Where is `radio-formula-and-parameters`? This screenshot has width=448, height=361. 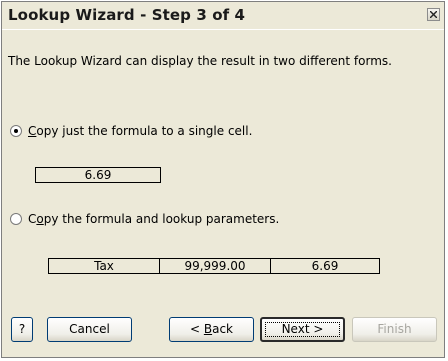 radio-formula-and-parameters is located at coordinates (16, 219).